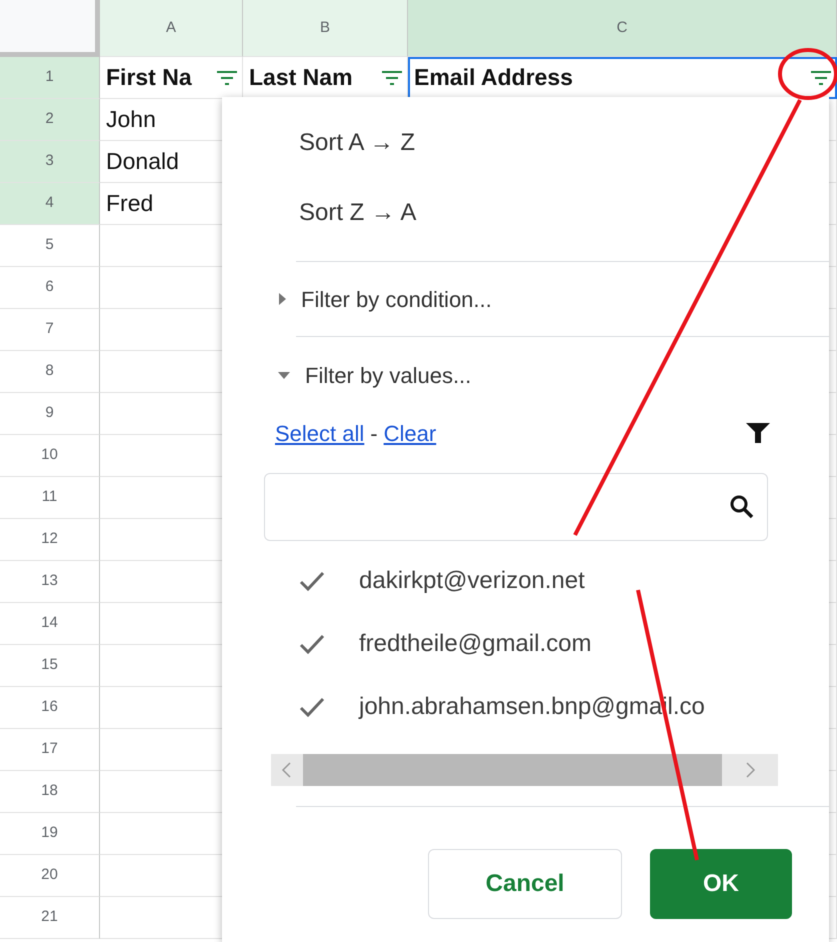 This screenshot has width=837, height=942. I want to click on search-field, so click(516, 507).